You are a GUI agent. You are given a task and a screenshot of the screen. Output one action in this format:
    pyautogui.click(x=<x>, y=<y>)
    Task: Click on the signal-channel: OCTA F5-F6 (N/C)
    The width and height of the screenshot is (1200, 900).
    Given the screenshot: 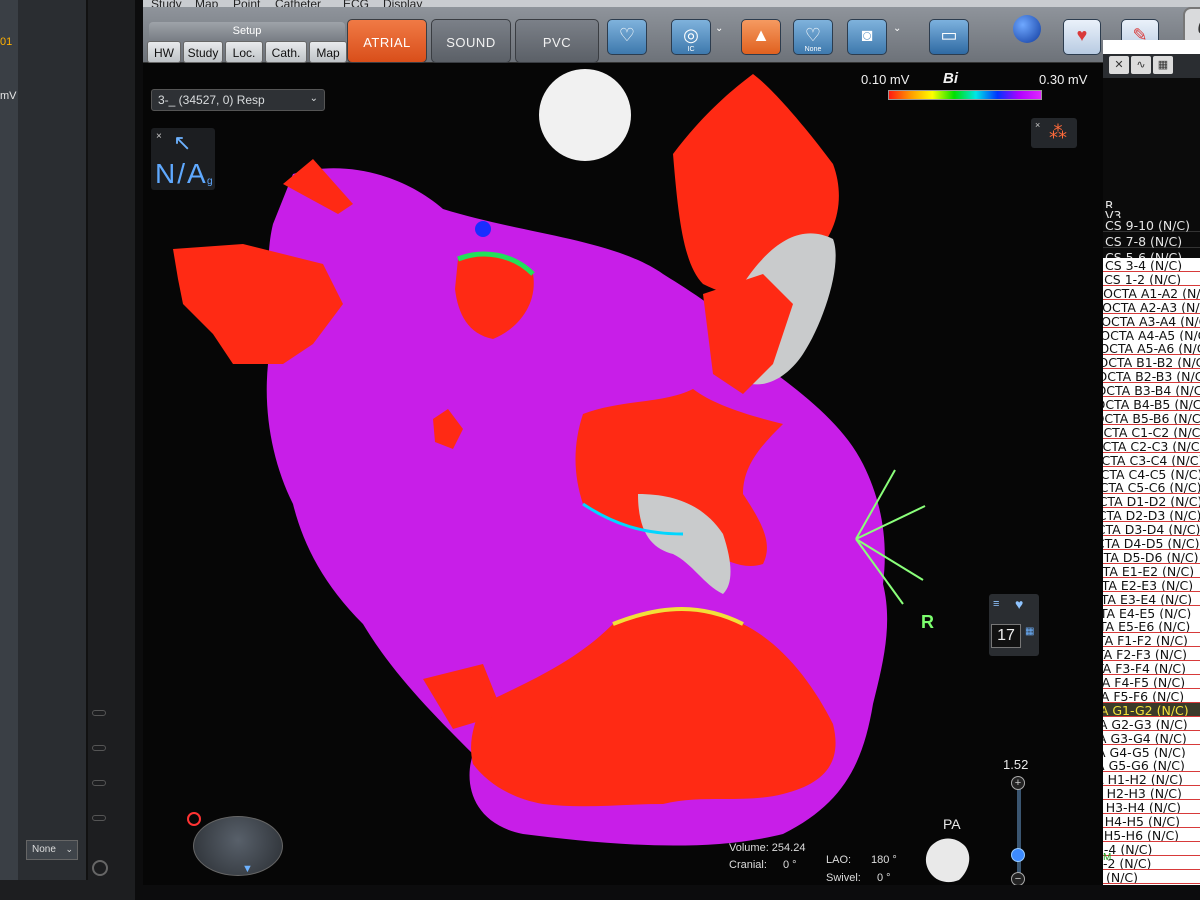 What is the action you would take?
    pyautogui.click(x=1151, y=696)
    